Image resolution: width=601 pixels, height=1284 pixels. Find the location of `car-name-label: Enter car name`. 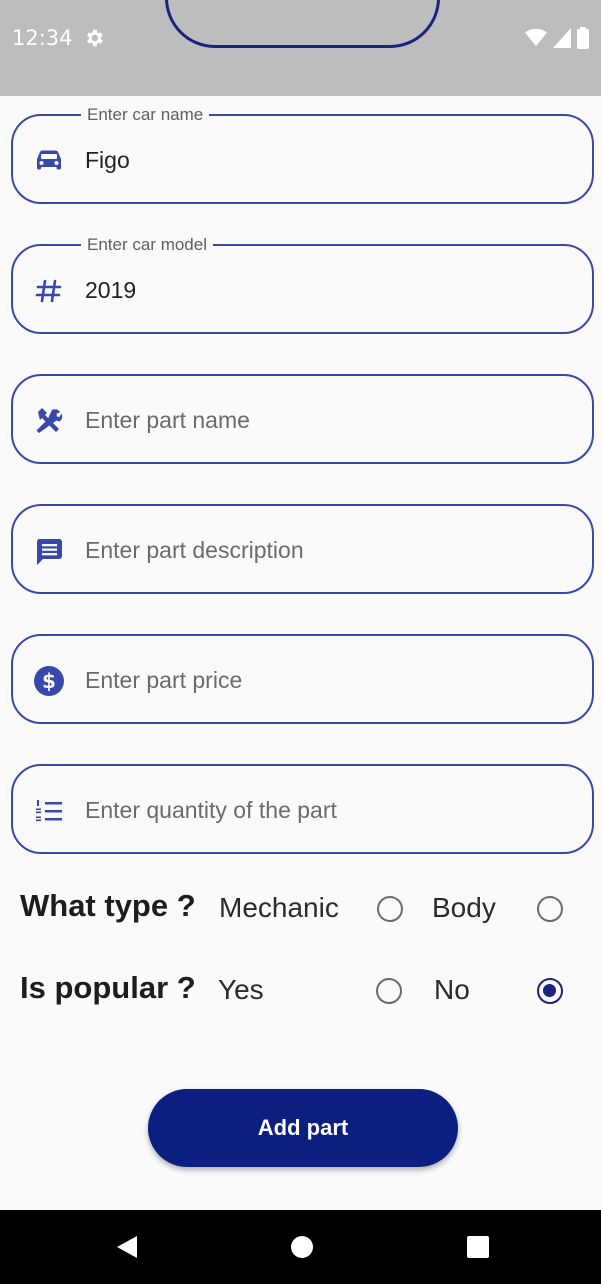

car-name-label: Enter car name is located at coordinates (145, 115).